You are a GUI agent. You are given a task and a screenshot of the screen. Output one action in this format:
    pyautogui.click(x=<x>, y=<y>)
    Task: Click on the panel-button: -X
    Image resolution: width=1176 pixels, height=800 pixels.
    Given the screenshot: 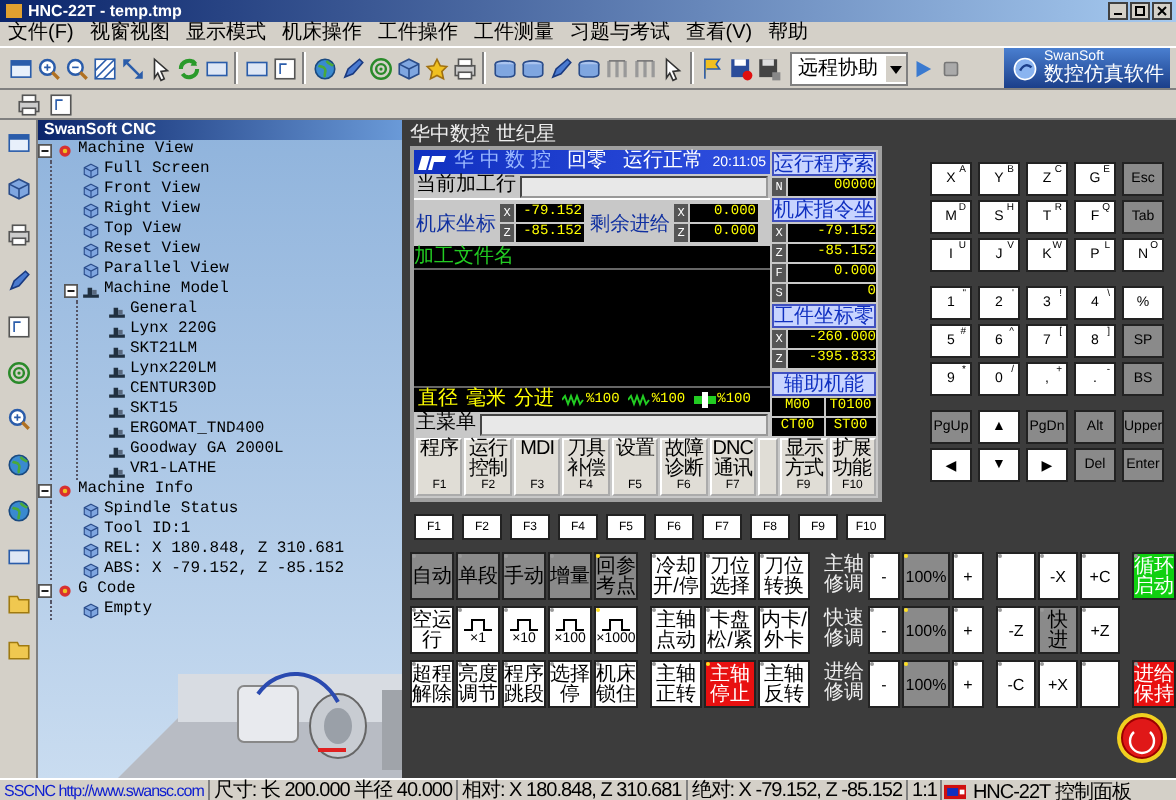 What is the action you would take?
    pyautogui.click(x=1058, y=576)
    